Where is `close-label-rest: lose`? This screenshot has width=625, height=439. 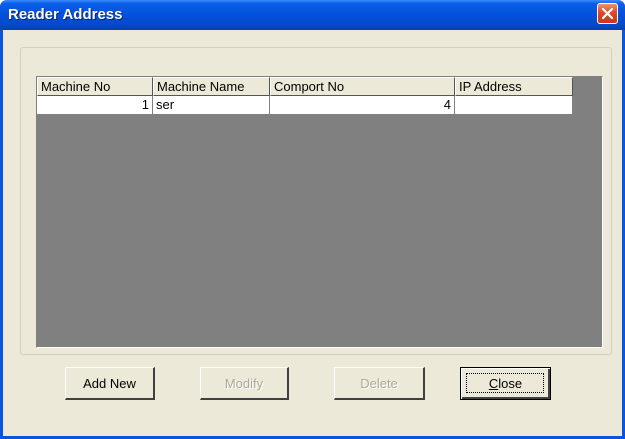 close-label-rest: lose is located at coordinates (510, 383).